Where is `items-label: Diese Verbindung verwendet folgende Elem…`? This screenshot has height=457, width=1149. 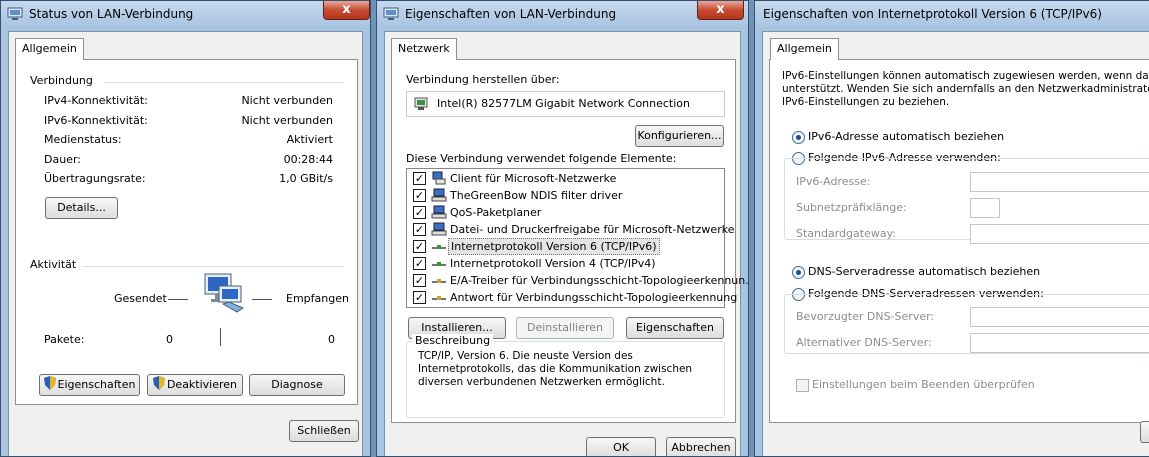
items-label: Diese Verbindung verwendet folgende Elem… is located at coordinates (541, 158).